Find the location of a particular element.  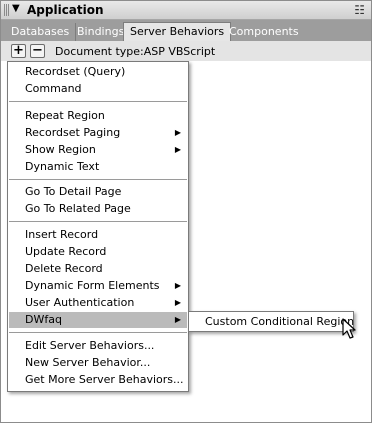

dwfaq-submenu: Custom Conditional Region is located at coordinates (271, 321).